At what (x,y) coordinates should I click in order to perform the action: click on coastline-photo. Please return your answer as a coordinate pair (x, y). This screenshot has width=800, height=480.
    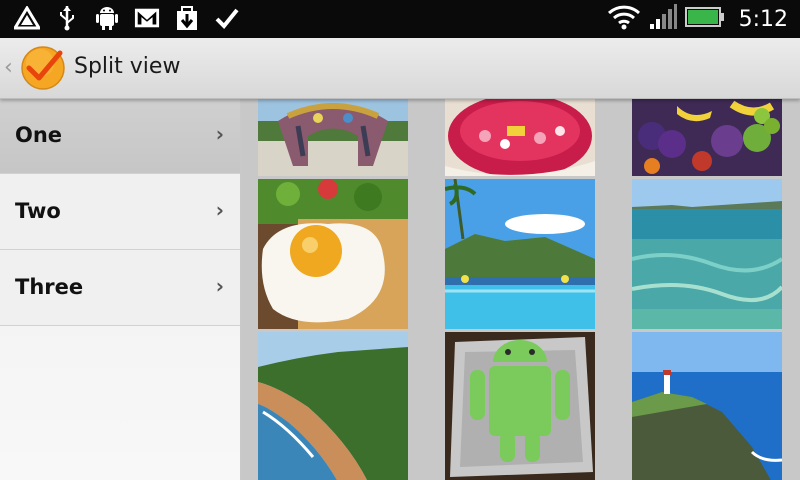
    Looking at the image, I should click on (333, 406).